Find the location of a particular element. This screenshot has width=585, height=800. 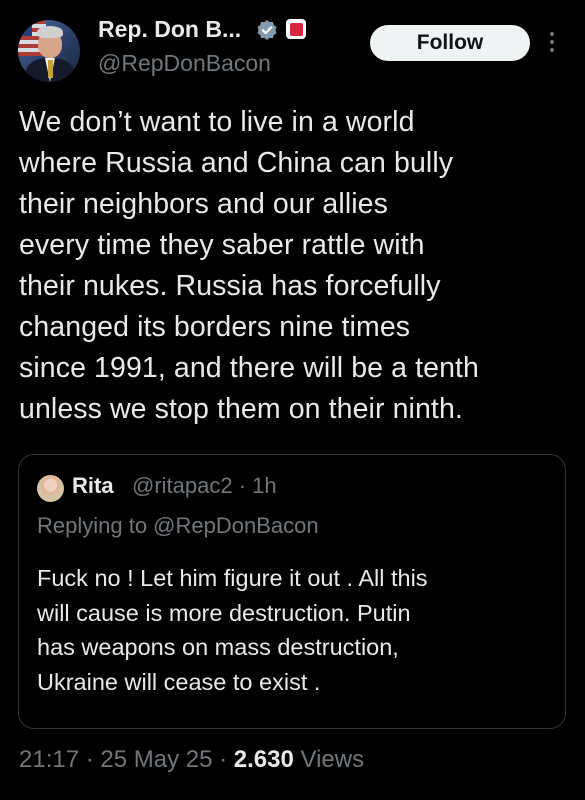

quote-line: will cause is more destruction. Putin is located at coordinates (224, 612).